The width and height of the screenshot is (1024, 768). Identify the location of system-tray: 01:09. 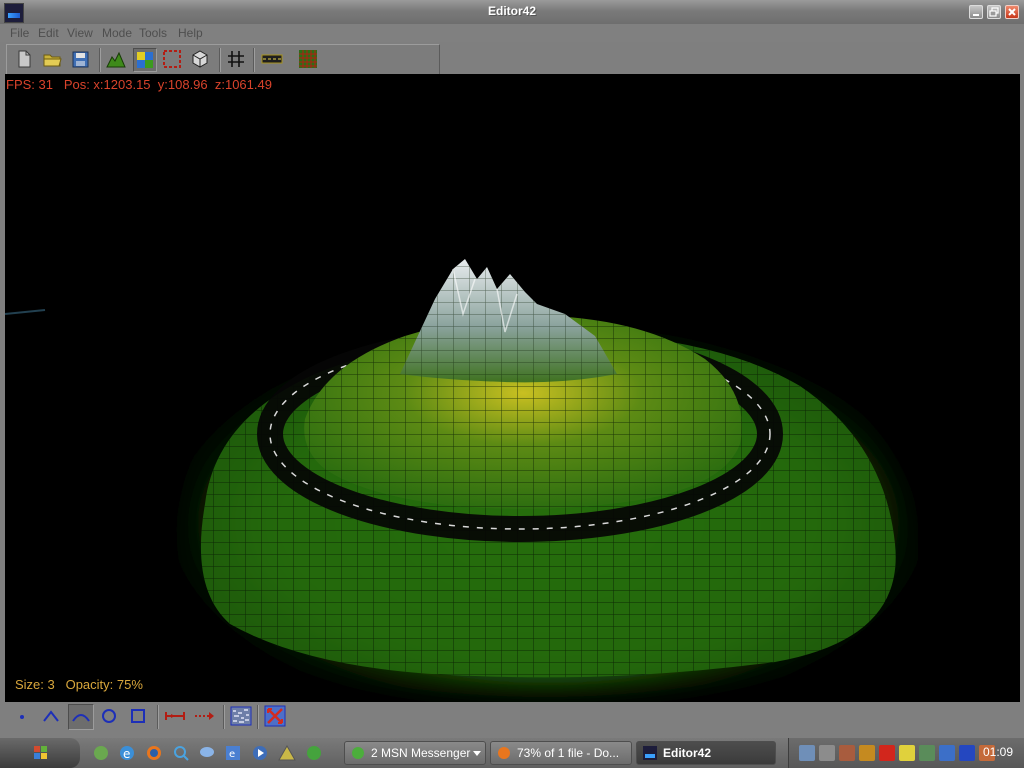
(906, 753).